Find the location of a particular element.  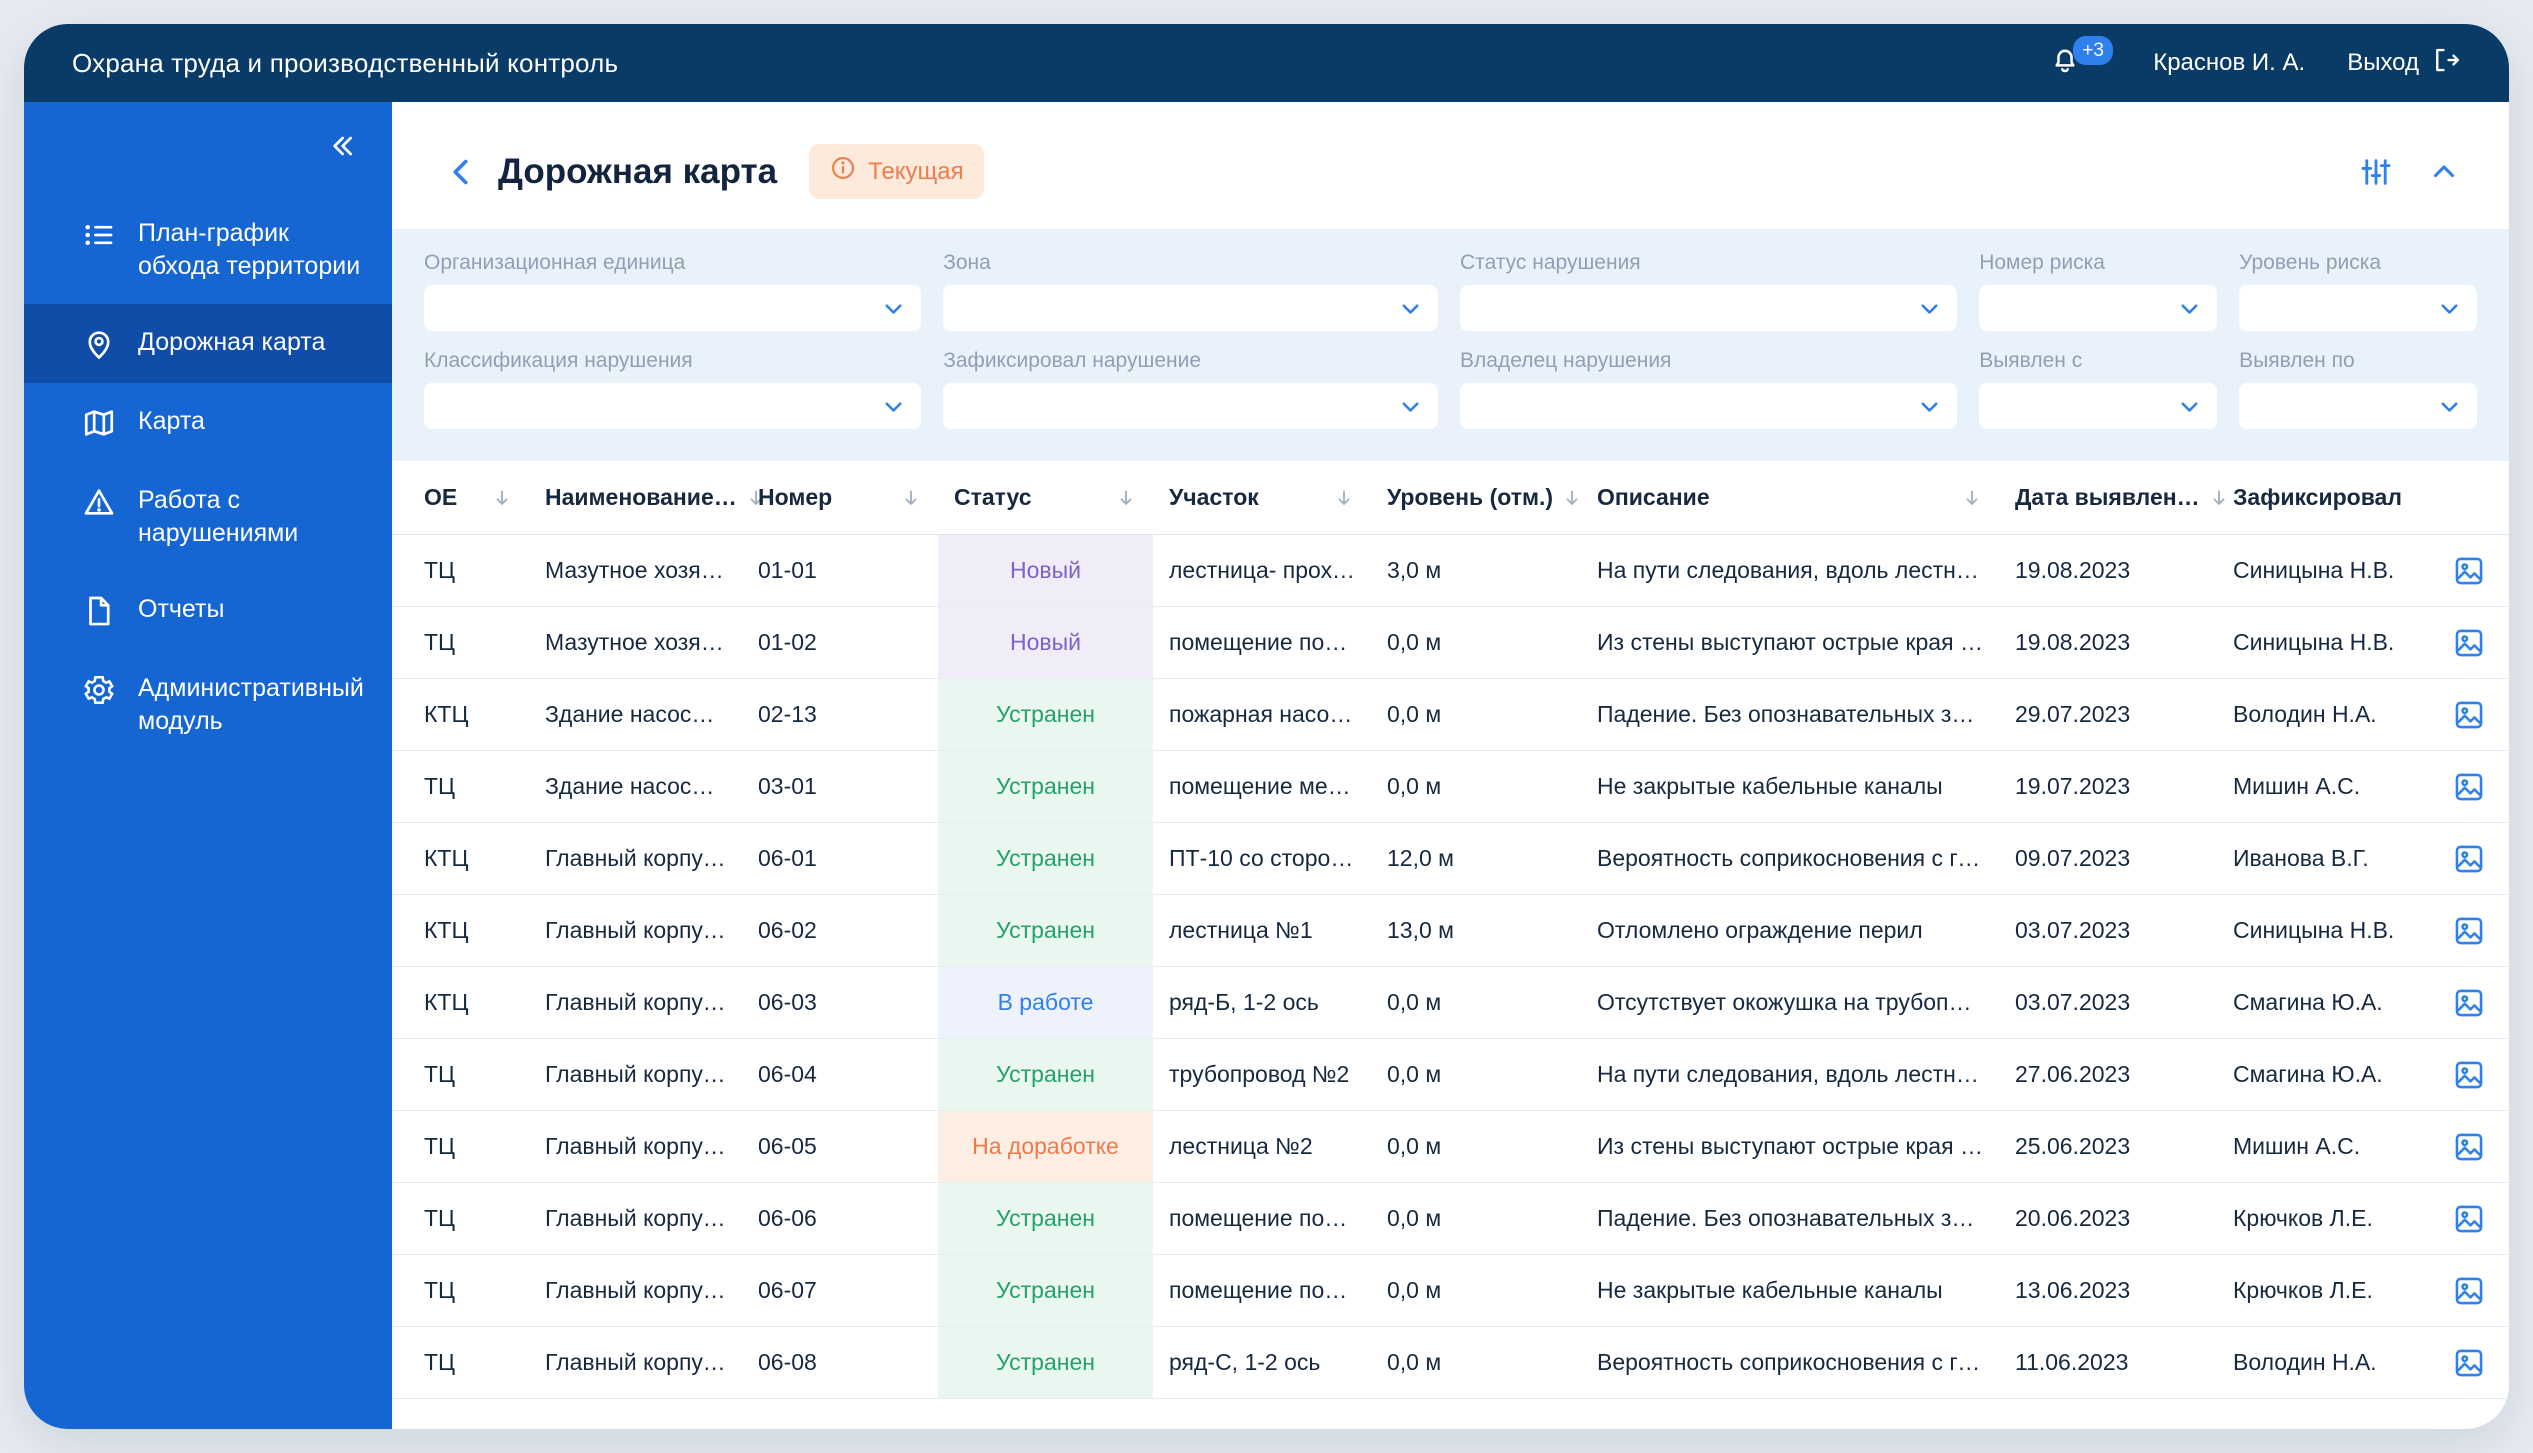

cell-number: 06-05 is located at coordinates (840, 1146).